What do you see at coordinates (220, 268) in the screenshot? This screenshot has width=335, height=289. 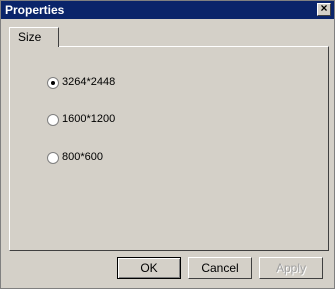 I see `cancel-button: Cancel` at bounding box center [220, 268].